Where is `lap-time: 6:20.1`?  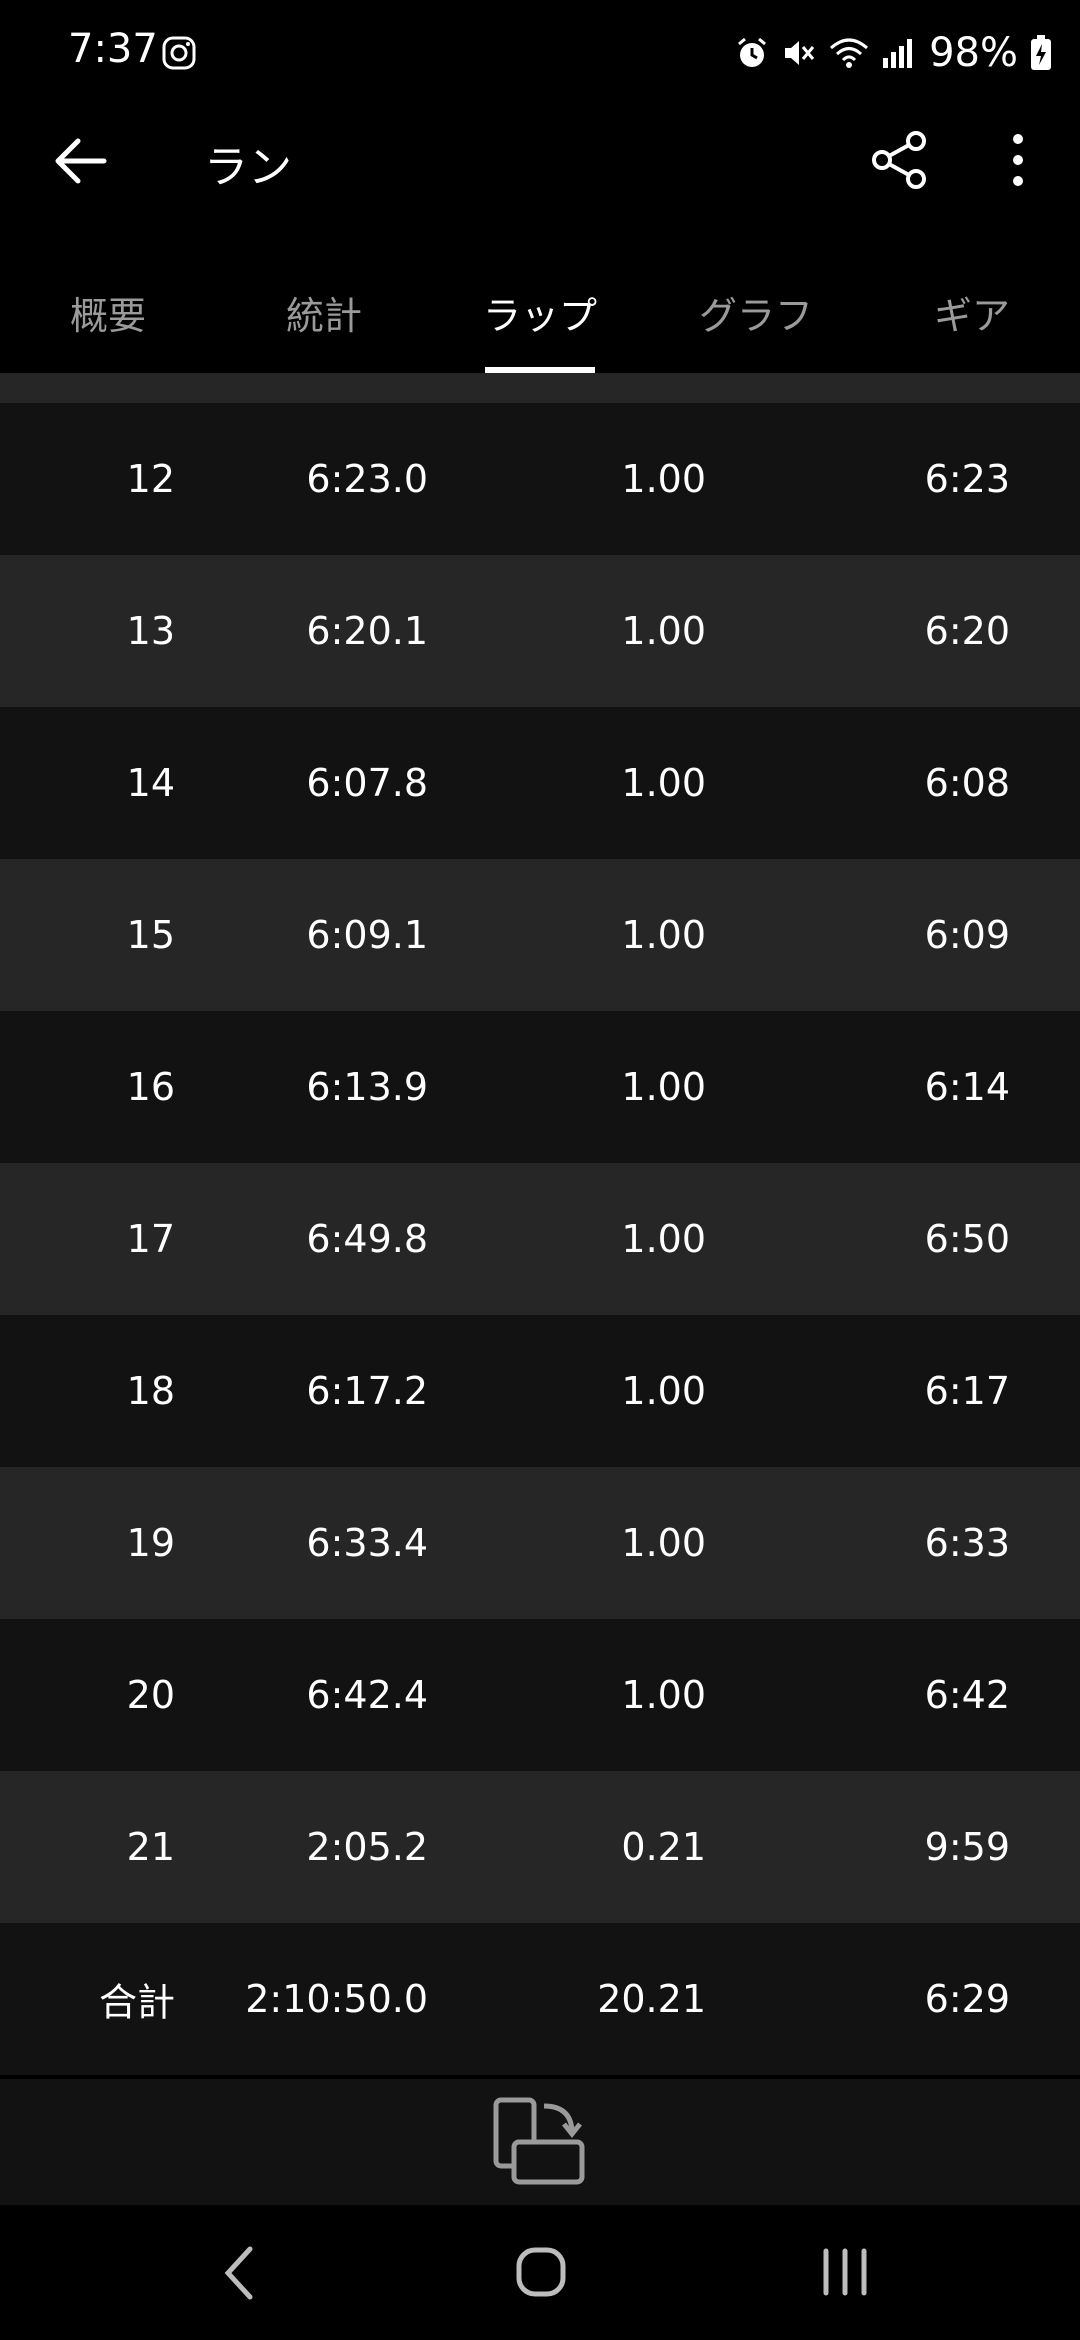 lap-time: 6:20.1 is located at coordinates (367, 631).